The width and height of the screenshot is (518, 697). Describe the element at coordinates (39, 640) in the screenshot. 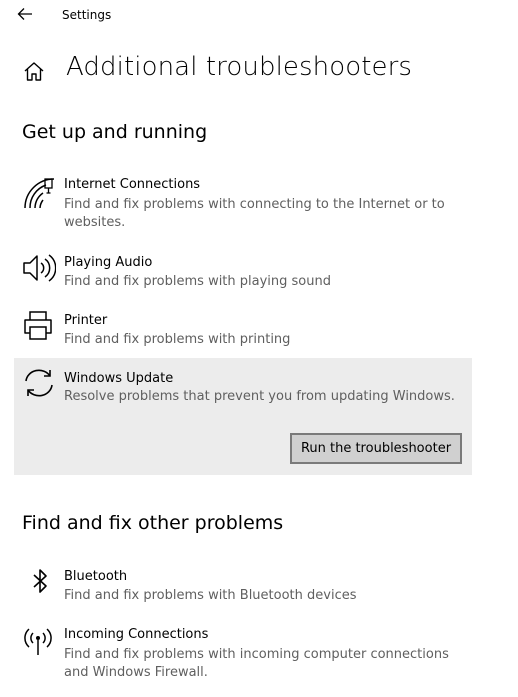

I see `antenna-icon` at that location.